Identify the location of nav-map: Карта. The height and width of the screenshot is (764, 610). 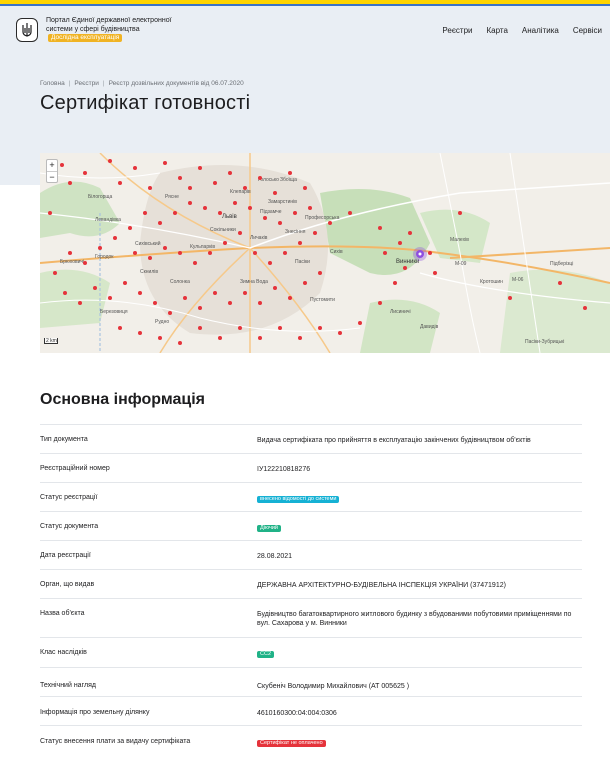
(497, 30).